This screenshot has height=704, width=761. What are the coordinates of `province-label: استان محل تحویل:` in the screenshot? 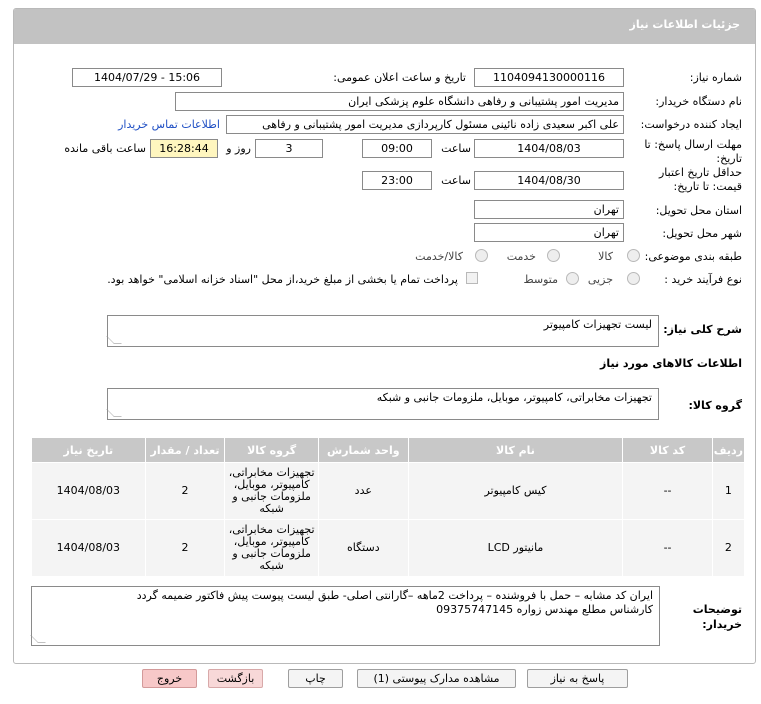 It's located at (698, 210).